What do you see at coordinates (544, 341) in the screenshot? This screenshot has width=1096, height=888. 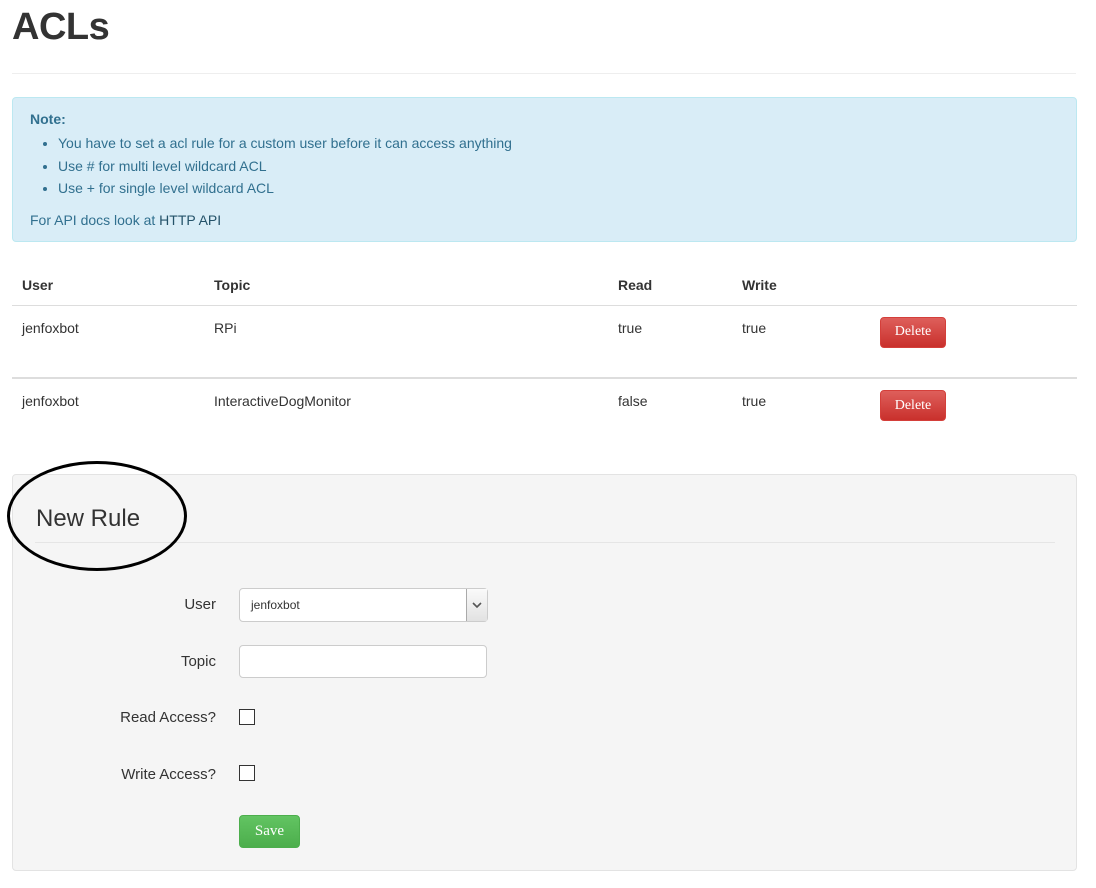 I see `table-row: jenfoxbot RPi true true Delete` at bounding box center [544, 341].